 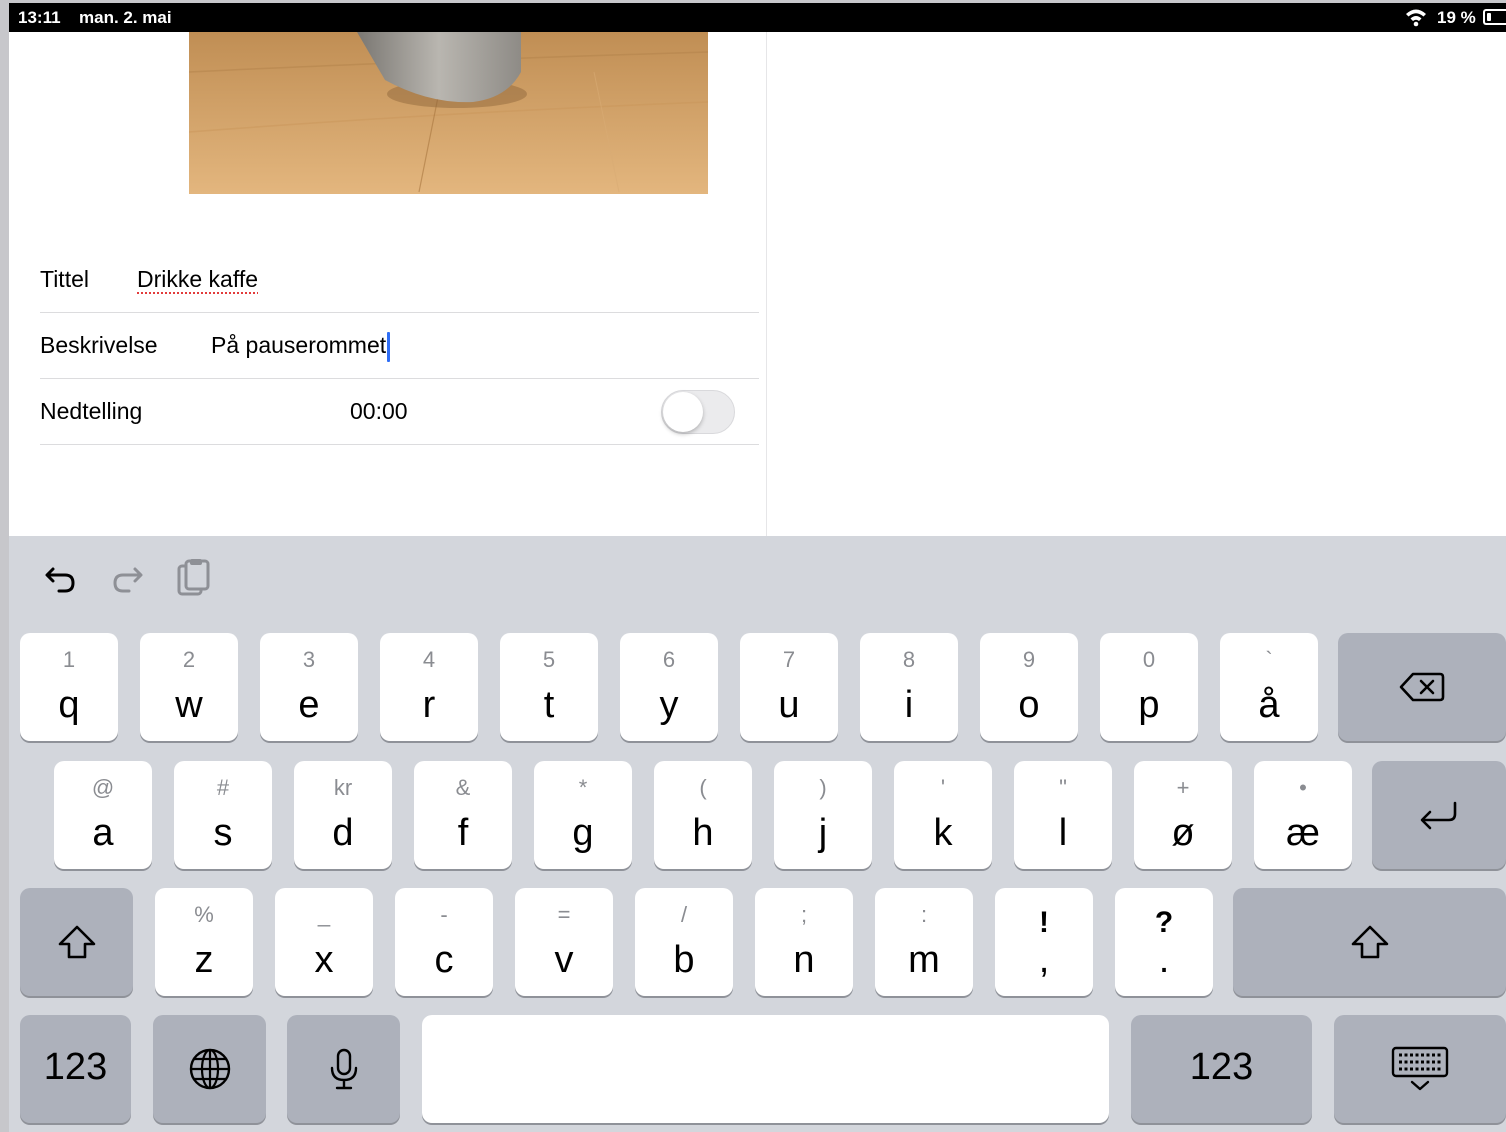 I want to click on split-divider, so click(x=766, y=284).